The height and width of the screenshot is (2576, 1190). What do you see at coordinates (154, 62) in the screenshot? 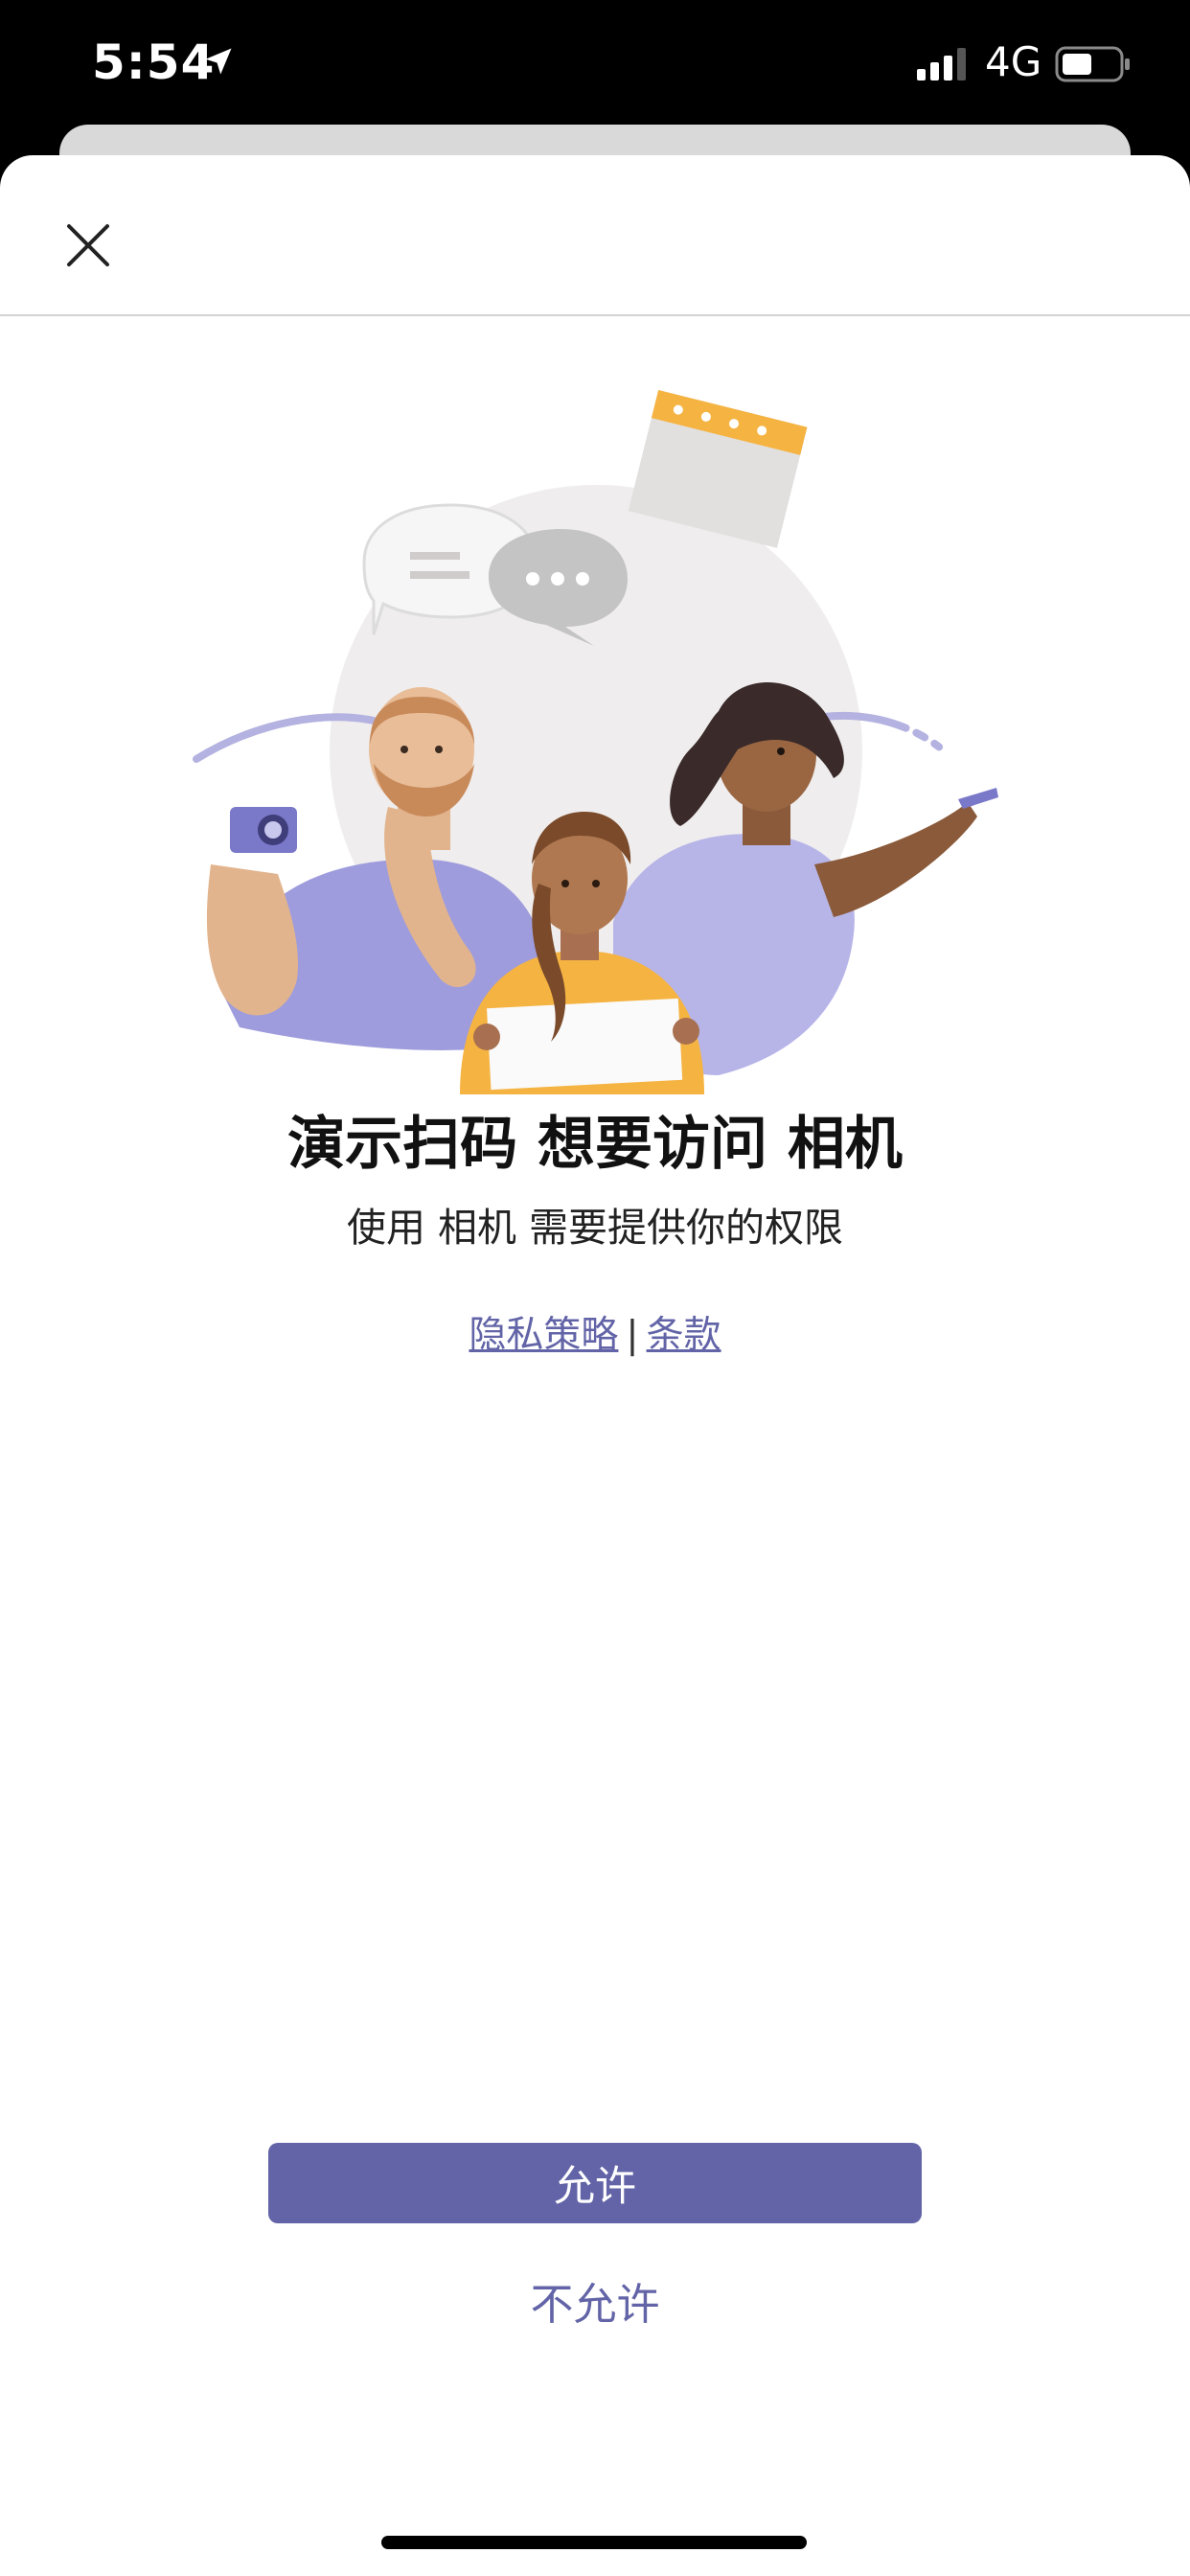
I see `status-time: 5:54` at bounding box center [154, 62].